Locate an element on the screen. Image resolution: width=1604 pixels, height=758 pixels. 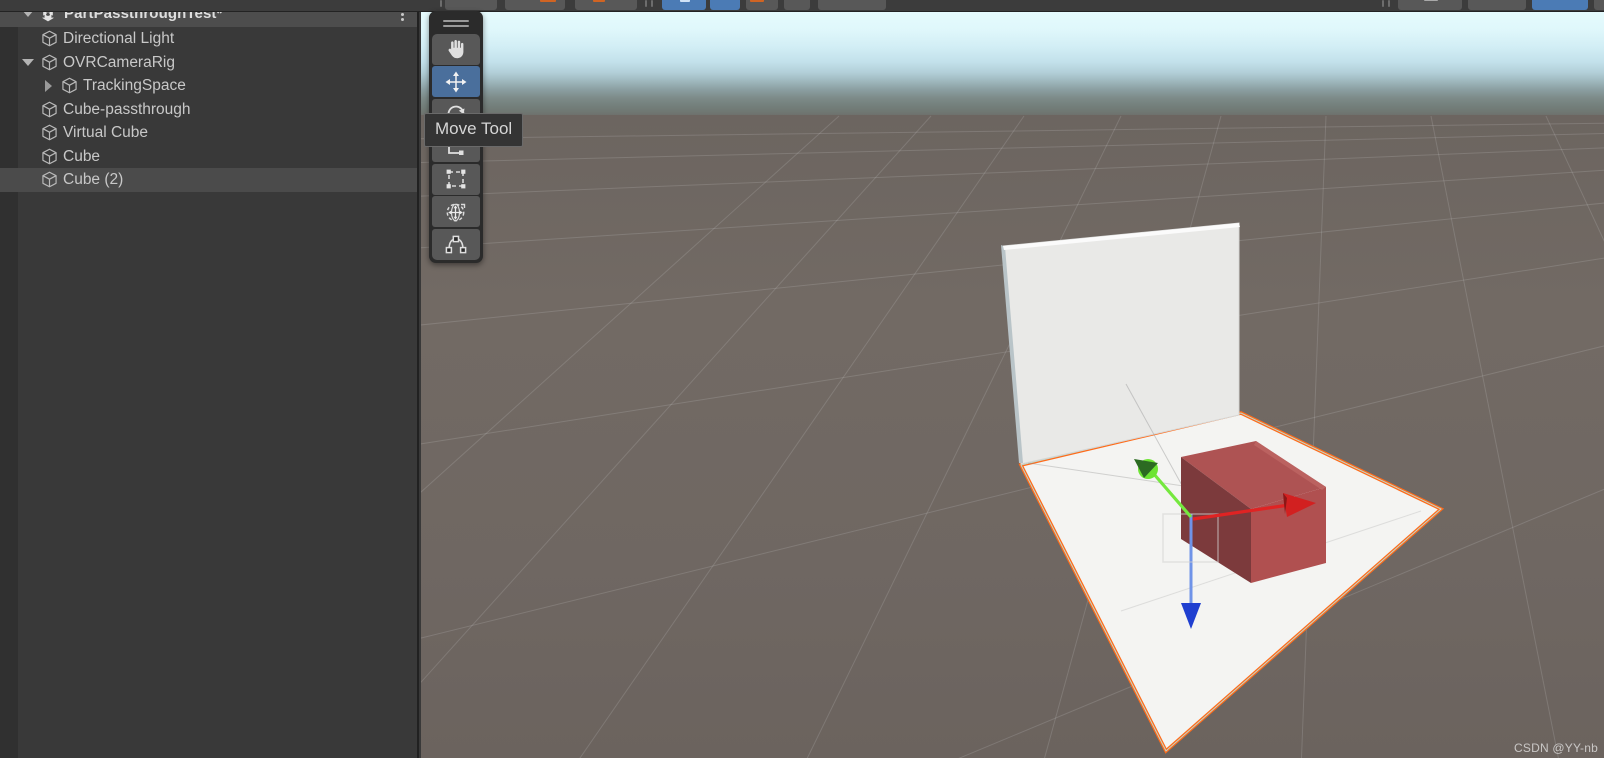
account-button is located at coordinates (852, 5).